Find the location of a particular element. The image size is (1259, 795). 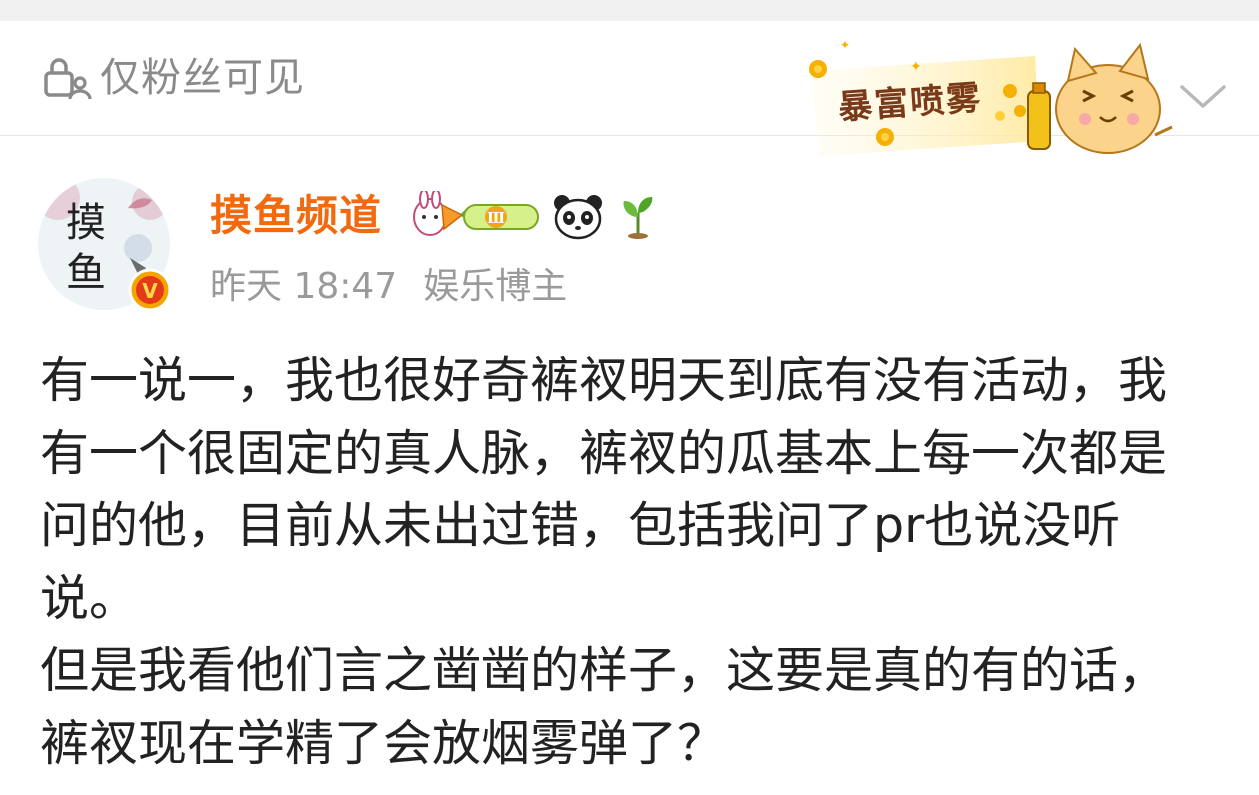

level-badge-text: Ⅲ is located at coordinates (496, 218).